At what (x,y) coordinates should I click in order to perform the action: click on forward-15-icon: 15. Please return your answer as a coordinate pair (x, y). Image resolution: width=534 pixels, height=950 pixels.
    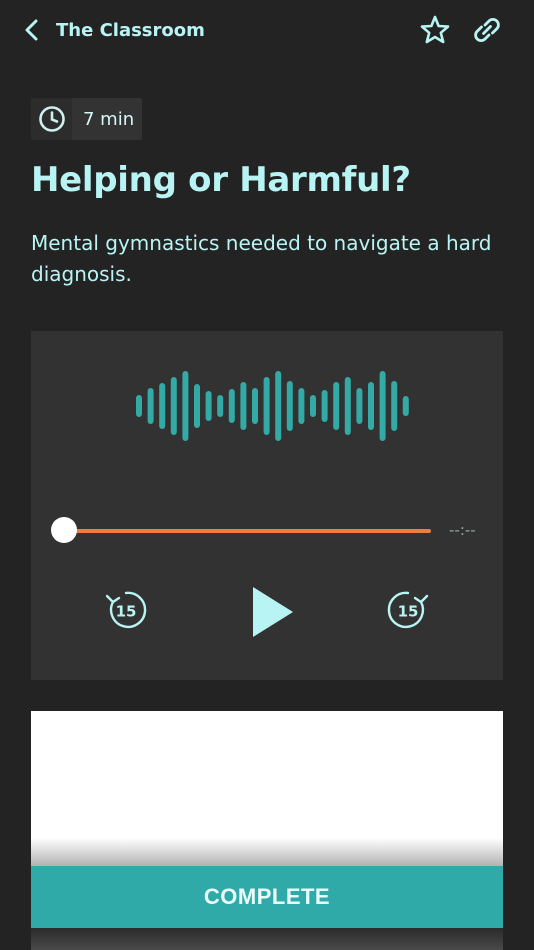
    Looking at the image, I should click on (408, 610).